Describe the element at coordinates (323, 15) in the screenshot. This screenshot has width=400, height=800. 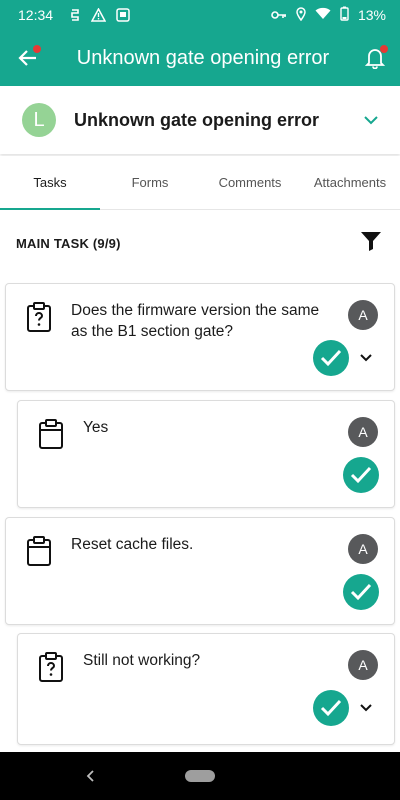
I see `wifi-icon` at that location.